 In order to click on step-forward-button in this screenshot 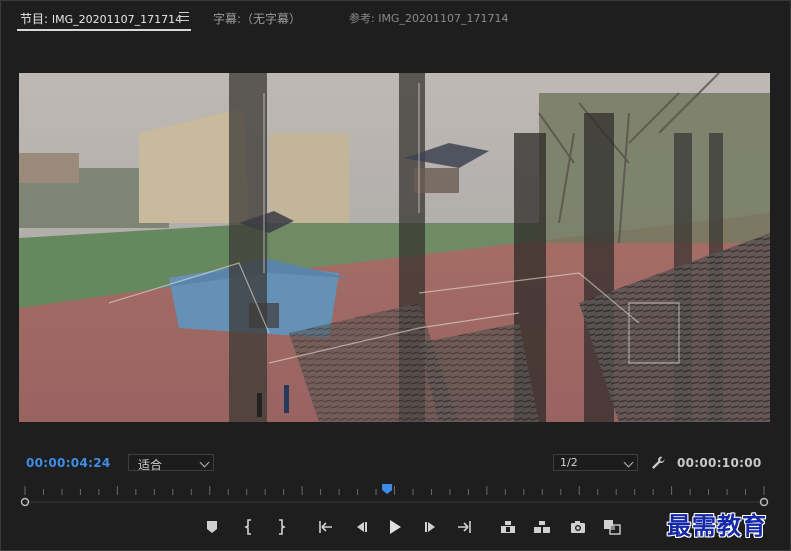, I will do `click(431, 527)`.